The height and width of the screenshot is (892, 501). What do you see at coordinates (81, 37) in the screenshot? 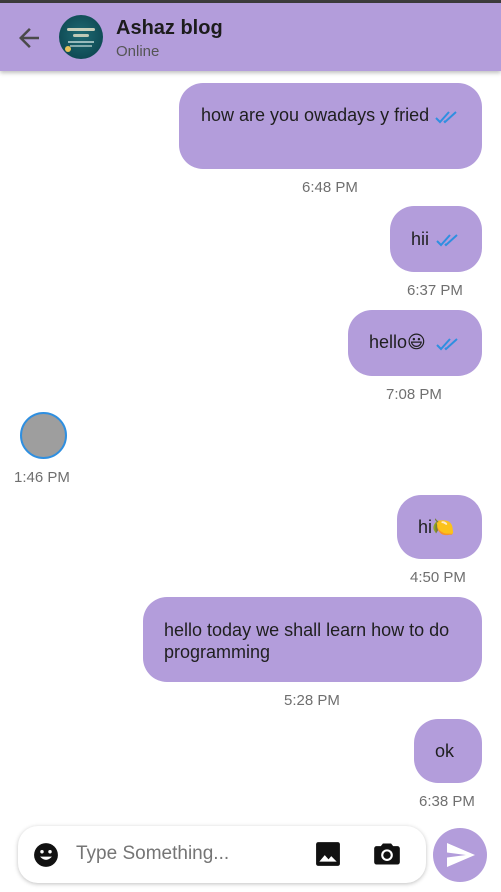
I see `contact-avatar` at bounding box center [81, 37].